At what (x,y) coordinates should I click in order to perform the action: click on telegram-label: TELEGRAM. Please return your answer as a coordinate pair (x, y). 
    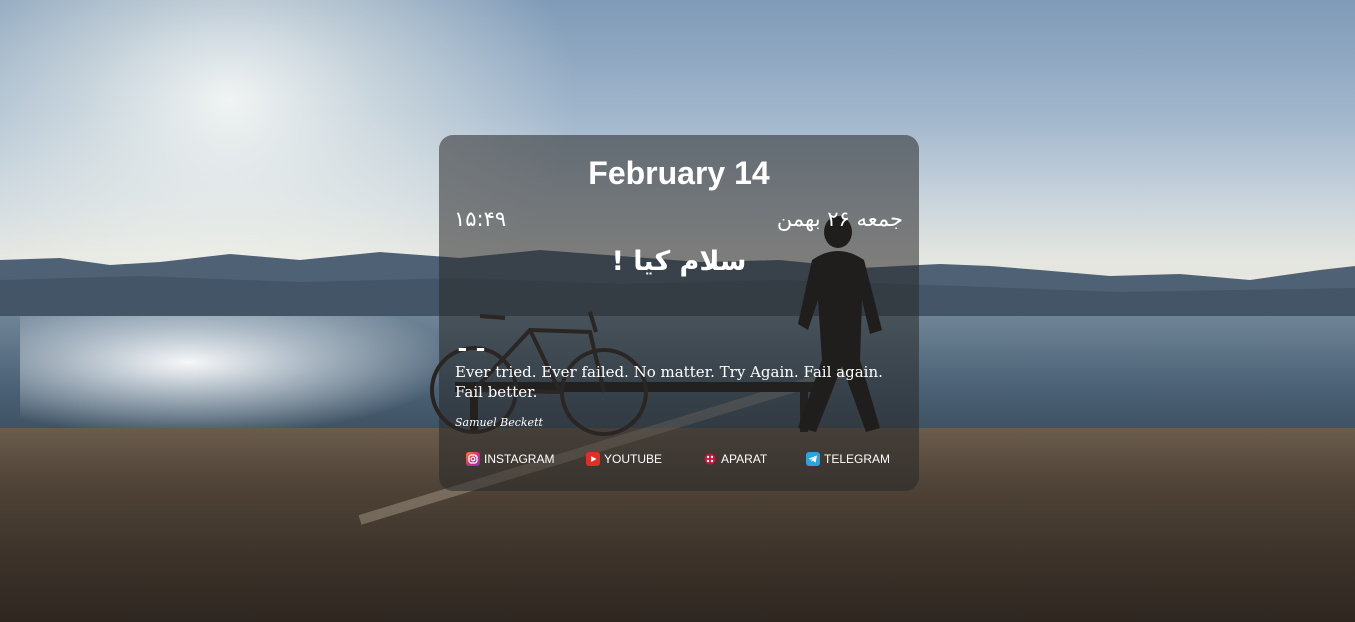
    Looking at the image, I should click on (857, 459).